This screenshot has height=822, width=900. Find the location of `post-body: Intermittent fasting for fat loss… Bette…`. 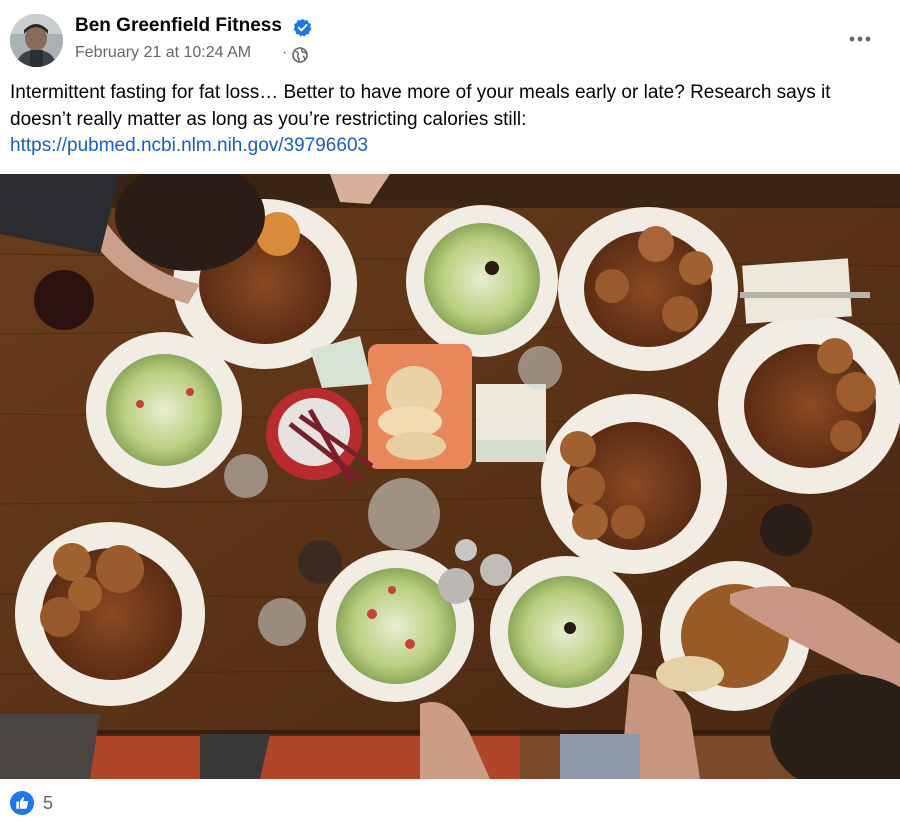

post-body: Intermittent fasting for fat loss… Bette… is located at coordinates (450, 120).